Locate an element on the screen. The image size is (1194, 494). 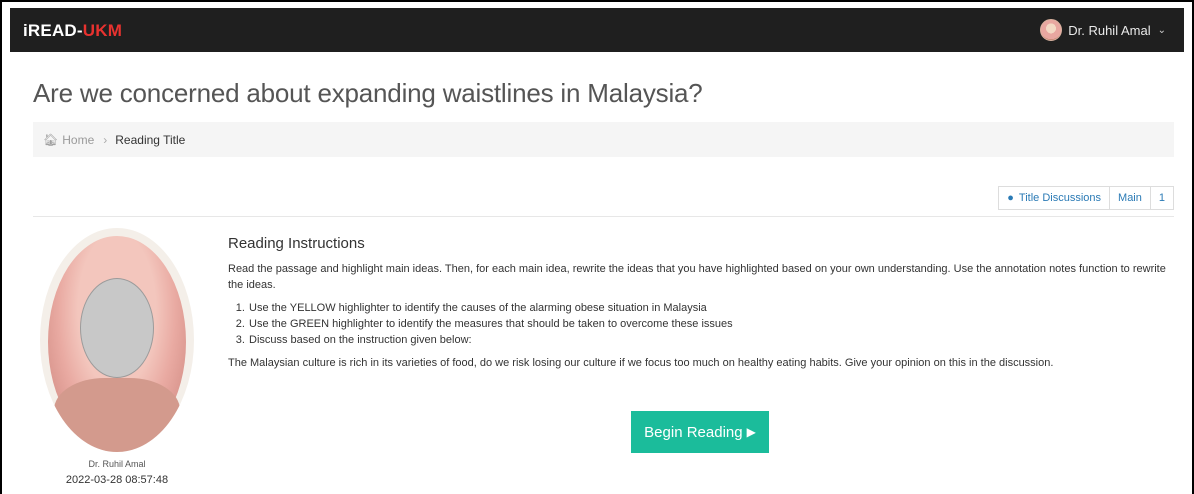
tab-page-1-label: 1 is located at coordinates (1161, 198).